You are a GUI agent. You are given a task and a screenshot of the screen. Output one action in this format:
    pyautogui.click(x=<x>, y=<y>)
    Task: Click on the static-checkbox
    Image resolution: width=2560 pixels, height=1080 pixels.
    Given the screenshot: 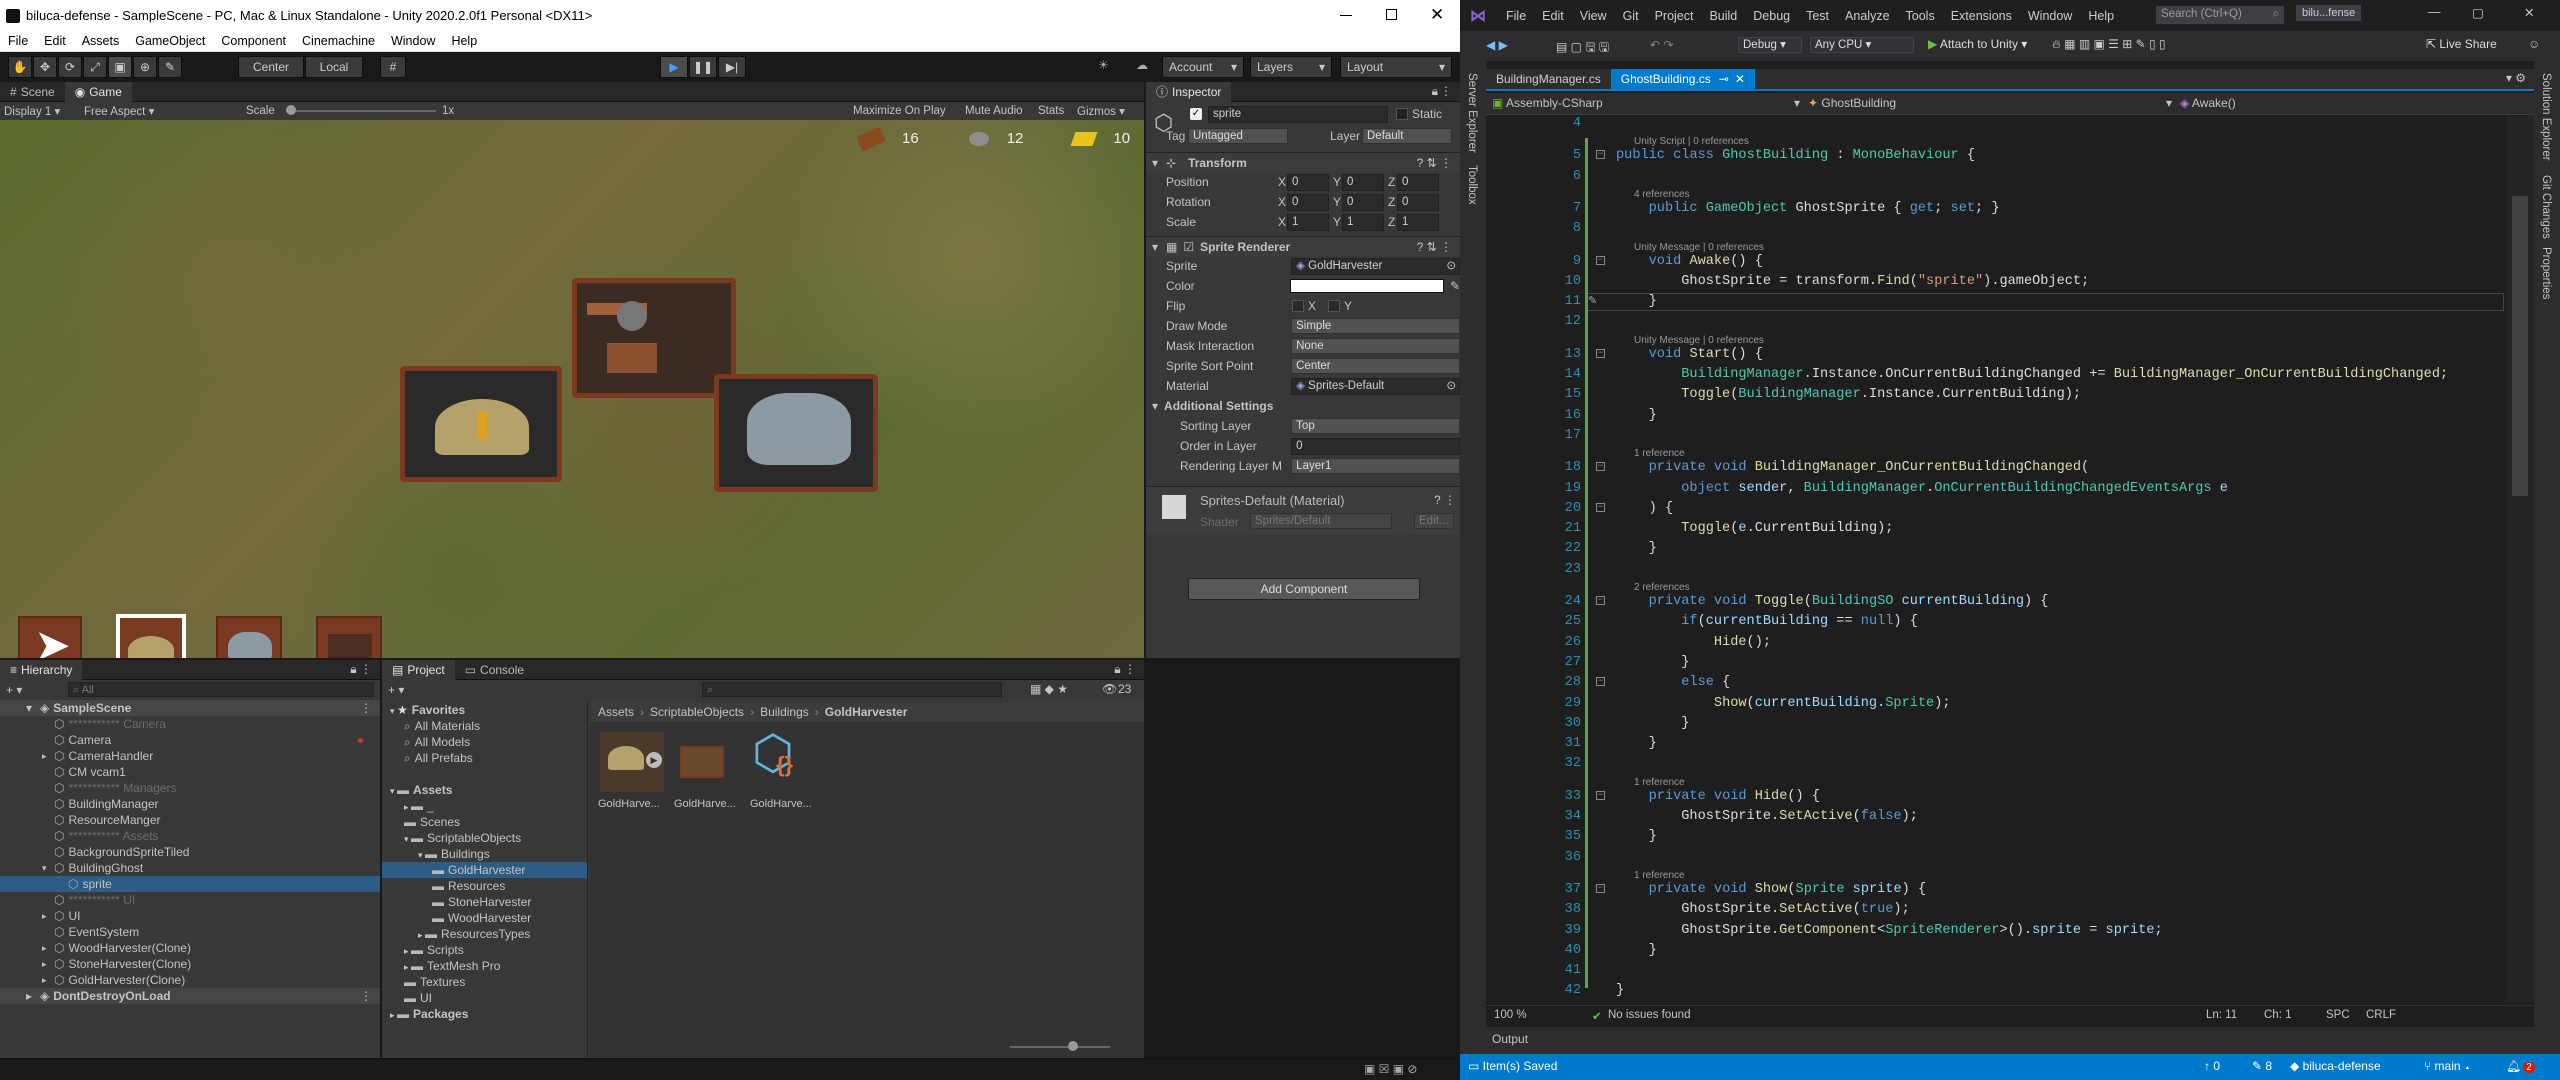 What is the action you would take?
    pyautogui.click(x=1402, y=114)
    